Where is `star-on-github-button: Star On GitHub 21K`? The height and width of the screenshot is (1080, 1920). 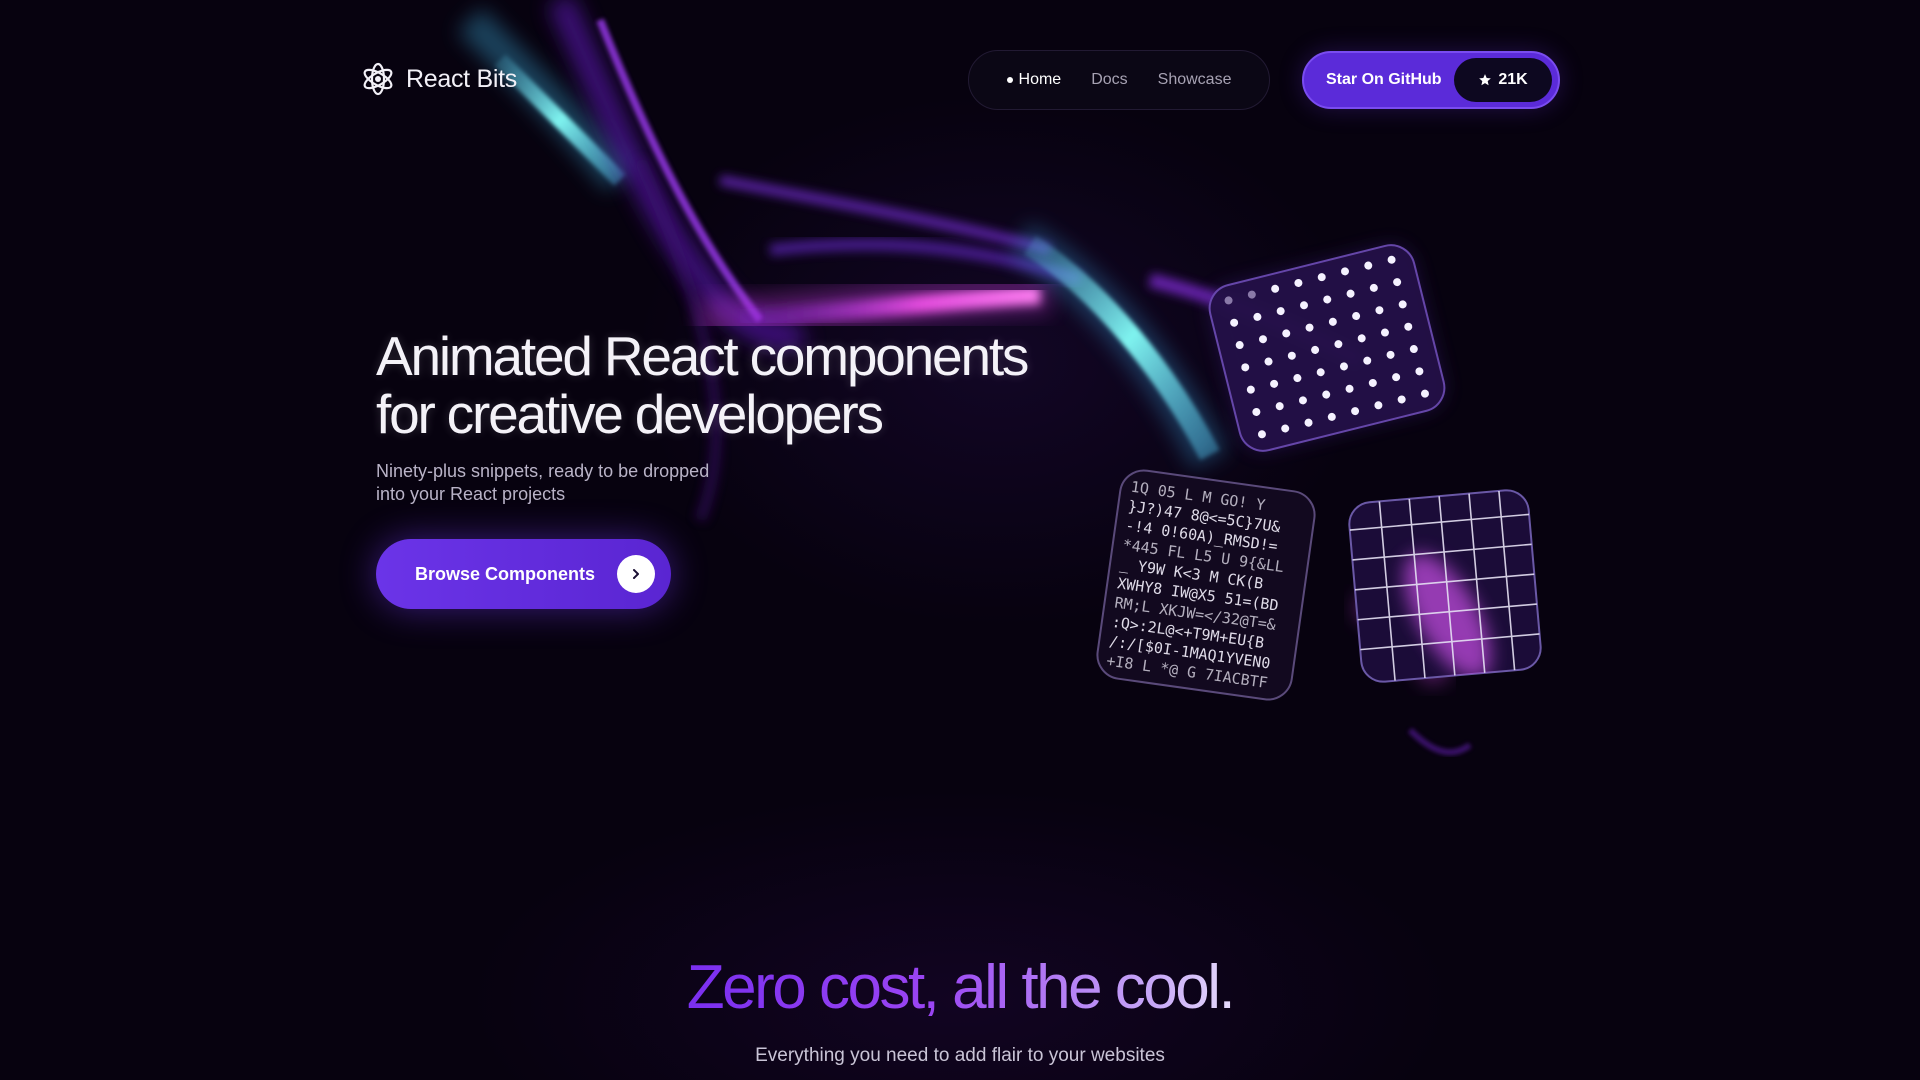
star-on-github-button: Star On GitHub 21K is located at coordinates (1431, 80).